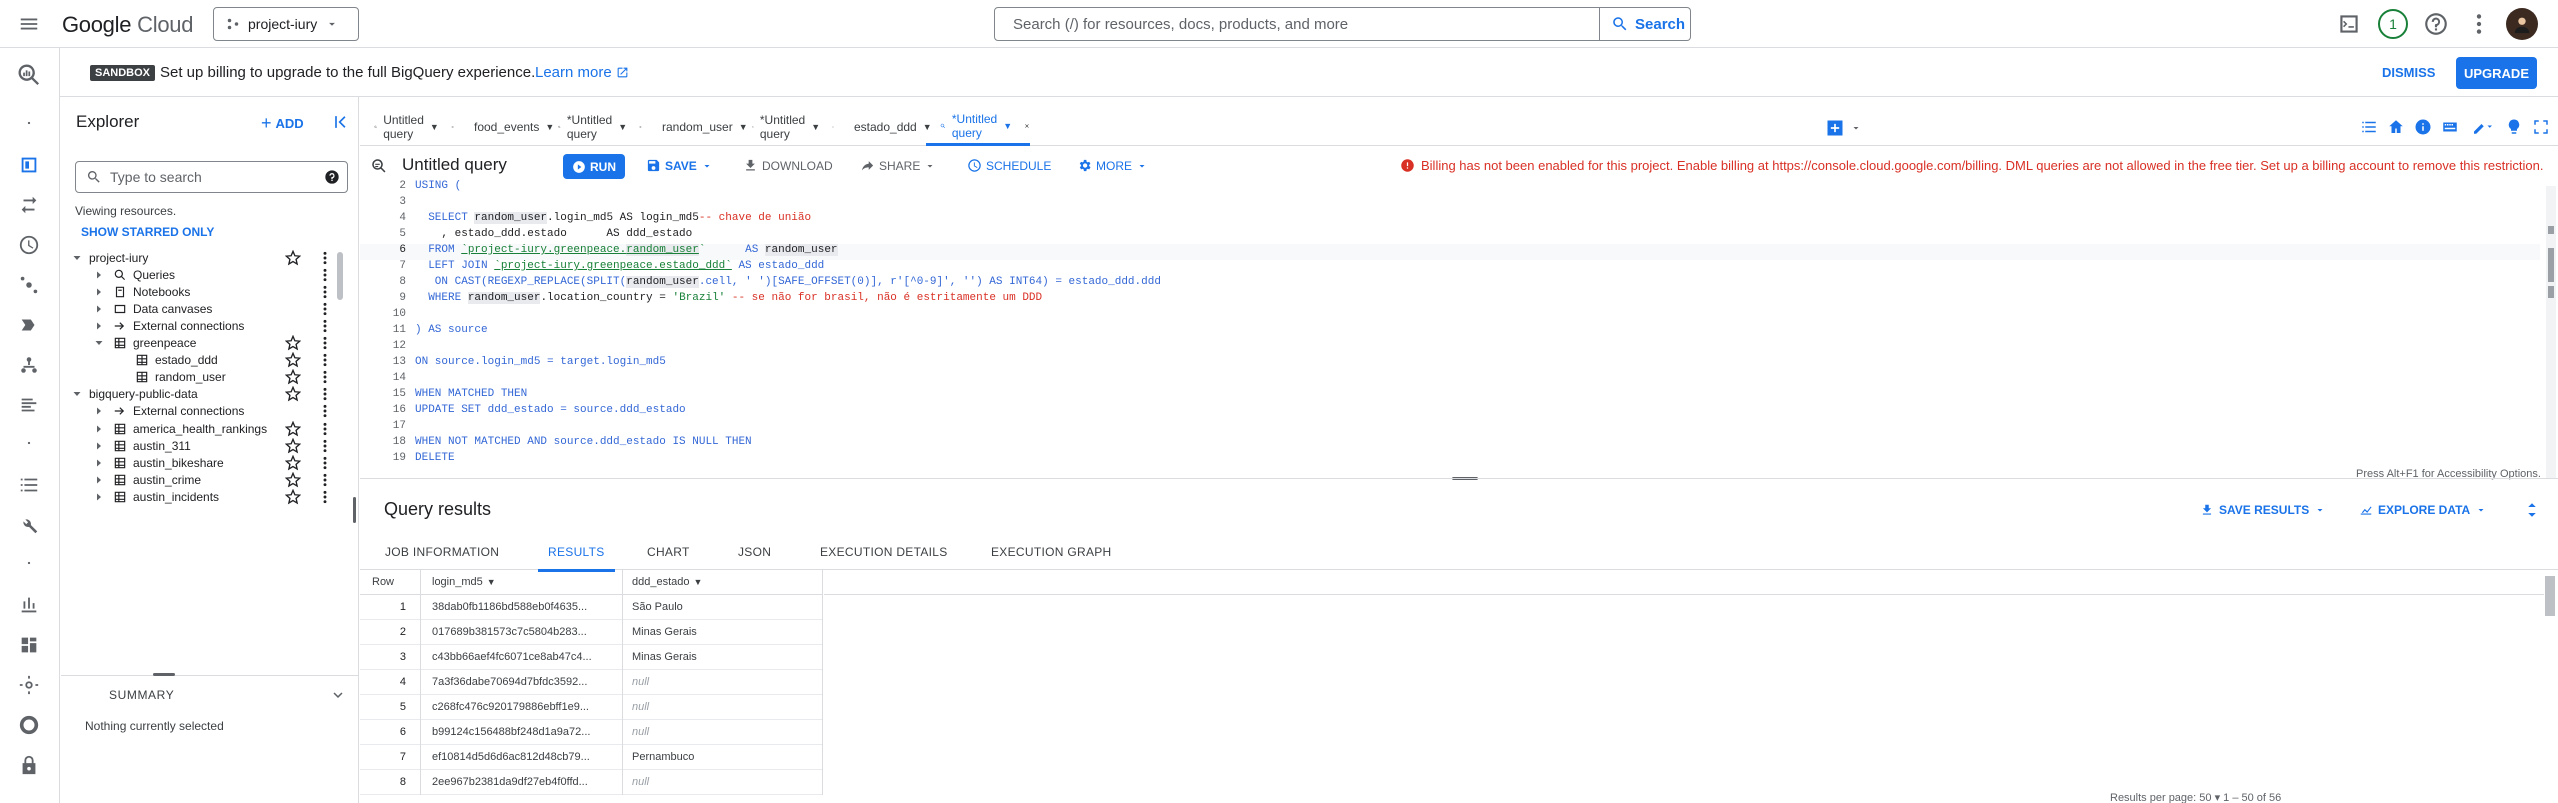 The height and width of the screenshot is (803, 2558). What do you see at coordinates (1051, 552) in the screenshot?
I see `tab-execution-graph: EXECUTION GRAPH` at bounding box center [1051, 552].